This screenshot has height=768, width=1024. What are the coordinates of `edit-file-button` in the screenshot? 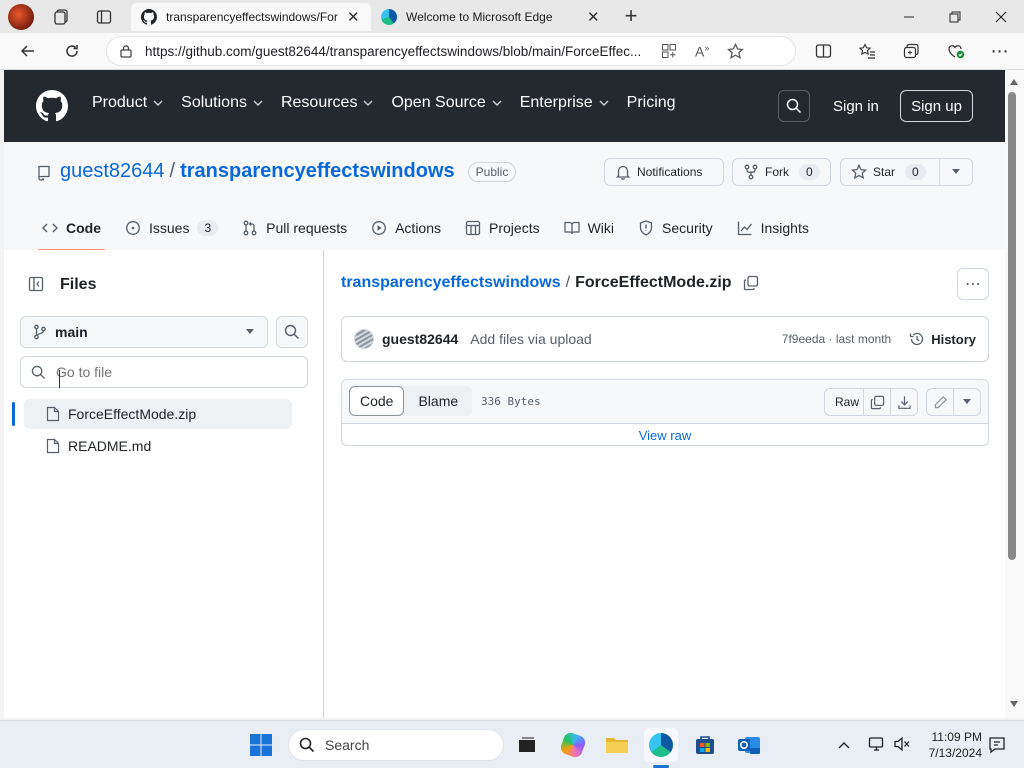 It's located at (940, 402).